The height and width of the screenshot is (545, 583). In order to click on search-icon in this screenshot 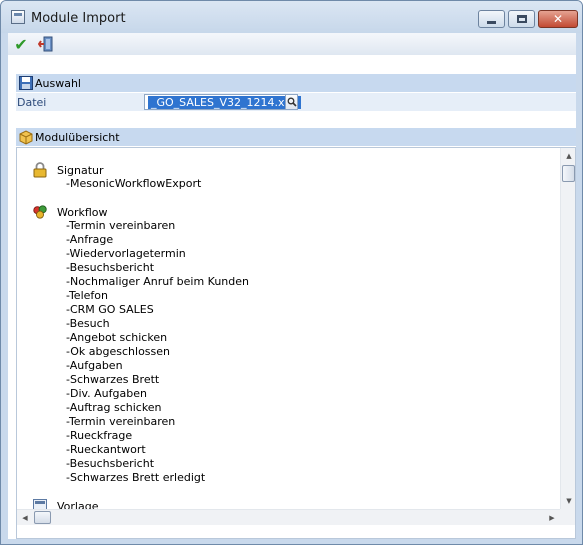, I will do `click(292, 102)`.